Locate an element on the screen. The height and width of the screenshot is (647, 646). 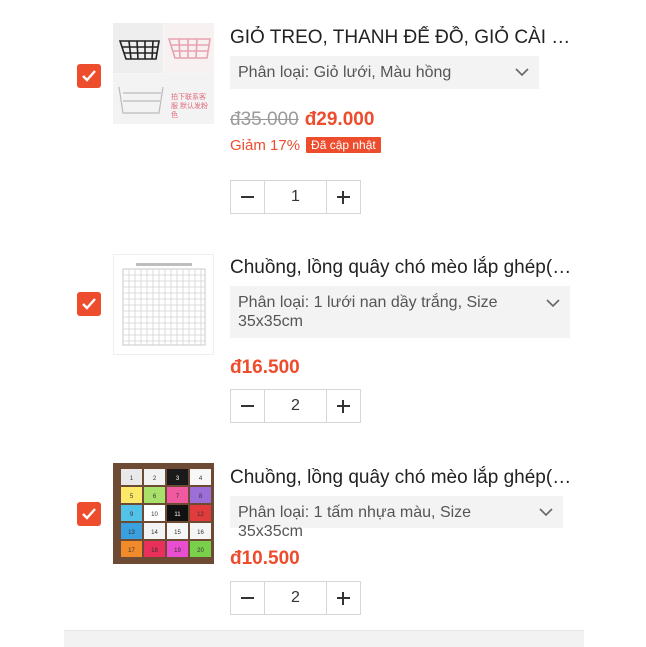
tile-number: 14 is located at coordinates (154, 533).